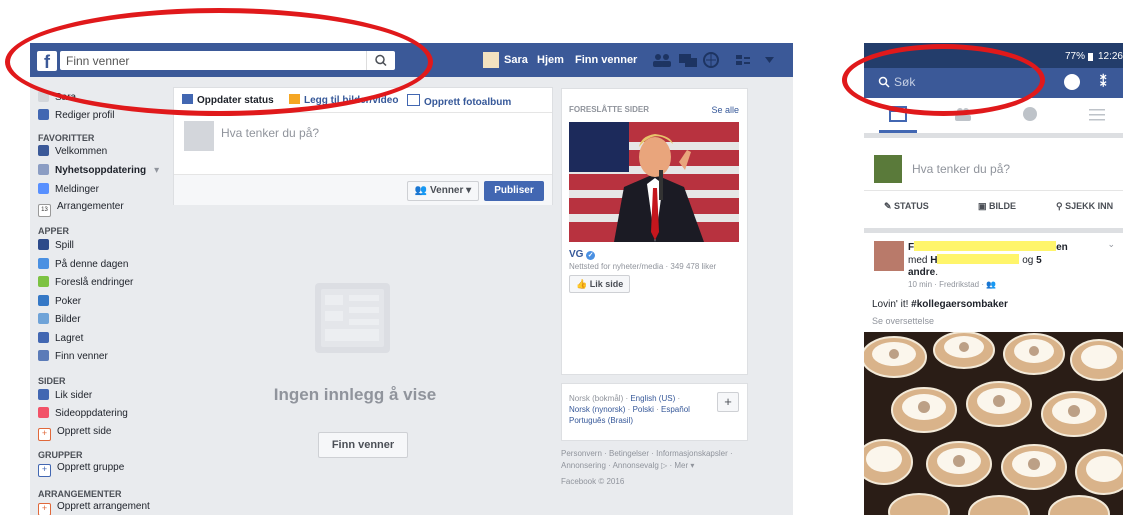  Describe the element at coordinates (643, 409) in the screenshot. I see `language-link: Polski` at that location.